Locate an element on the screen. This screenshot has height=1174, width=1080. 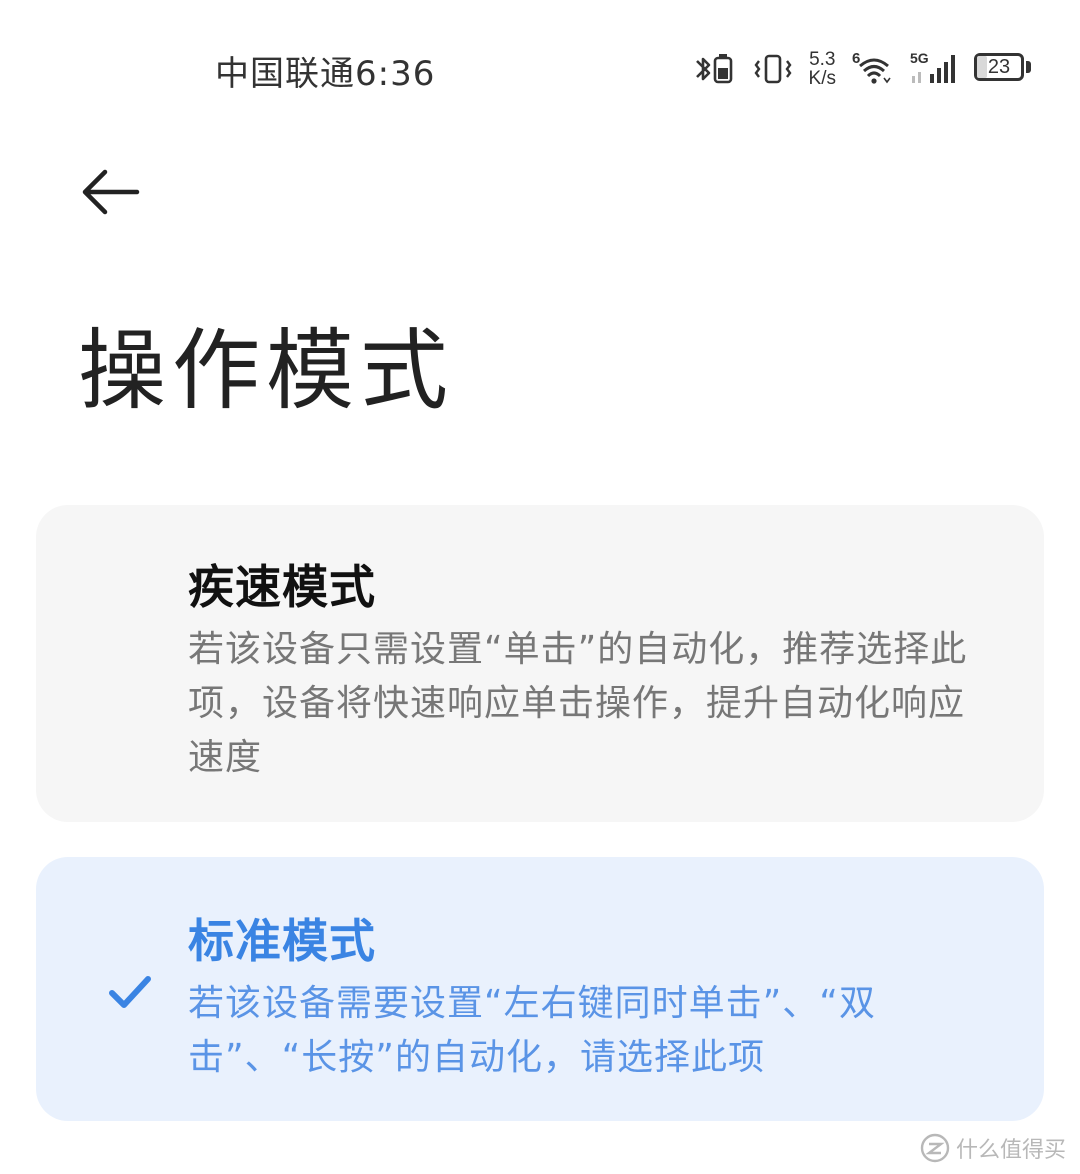
checkmark-icon is located at coordinates (130, 992).